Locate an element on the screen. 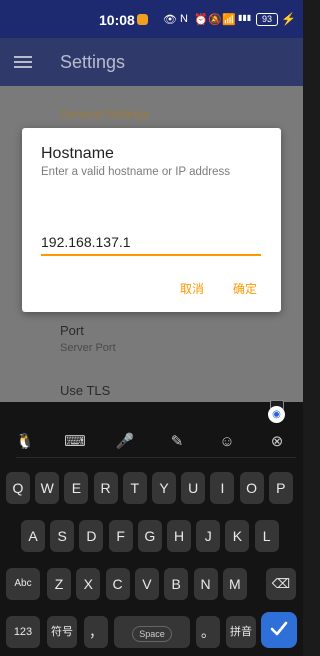 This screenshot has height=656, width=320. shift-key: Abc is located at coordinates (23, 584).